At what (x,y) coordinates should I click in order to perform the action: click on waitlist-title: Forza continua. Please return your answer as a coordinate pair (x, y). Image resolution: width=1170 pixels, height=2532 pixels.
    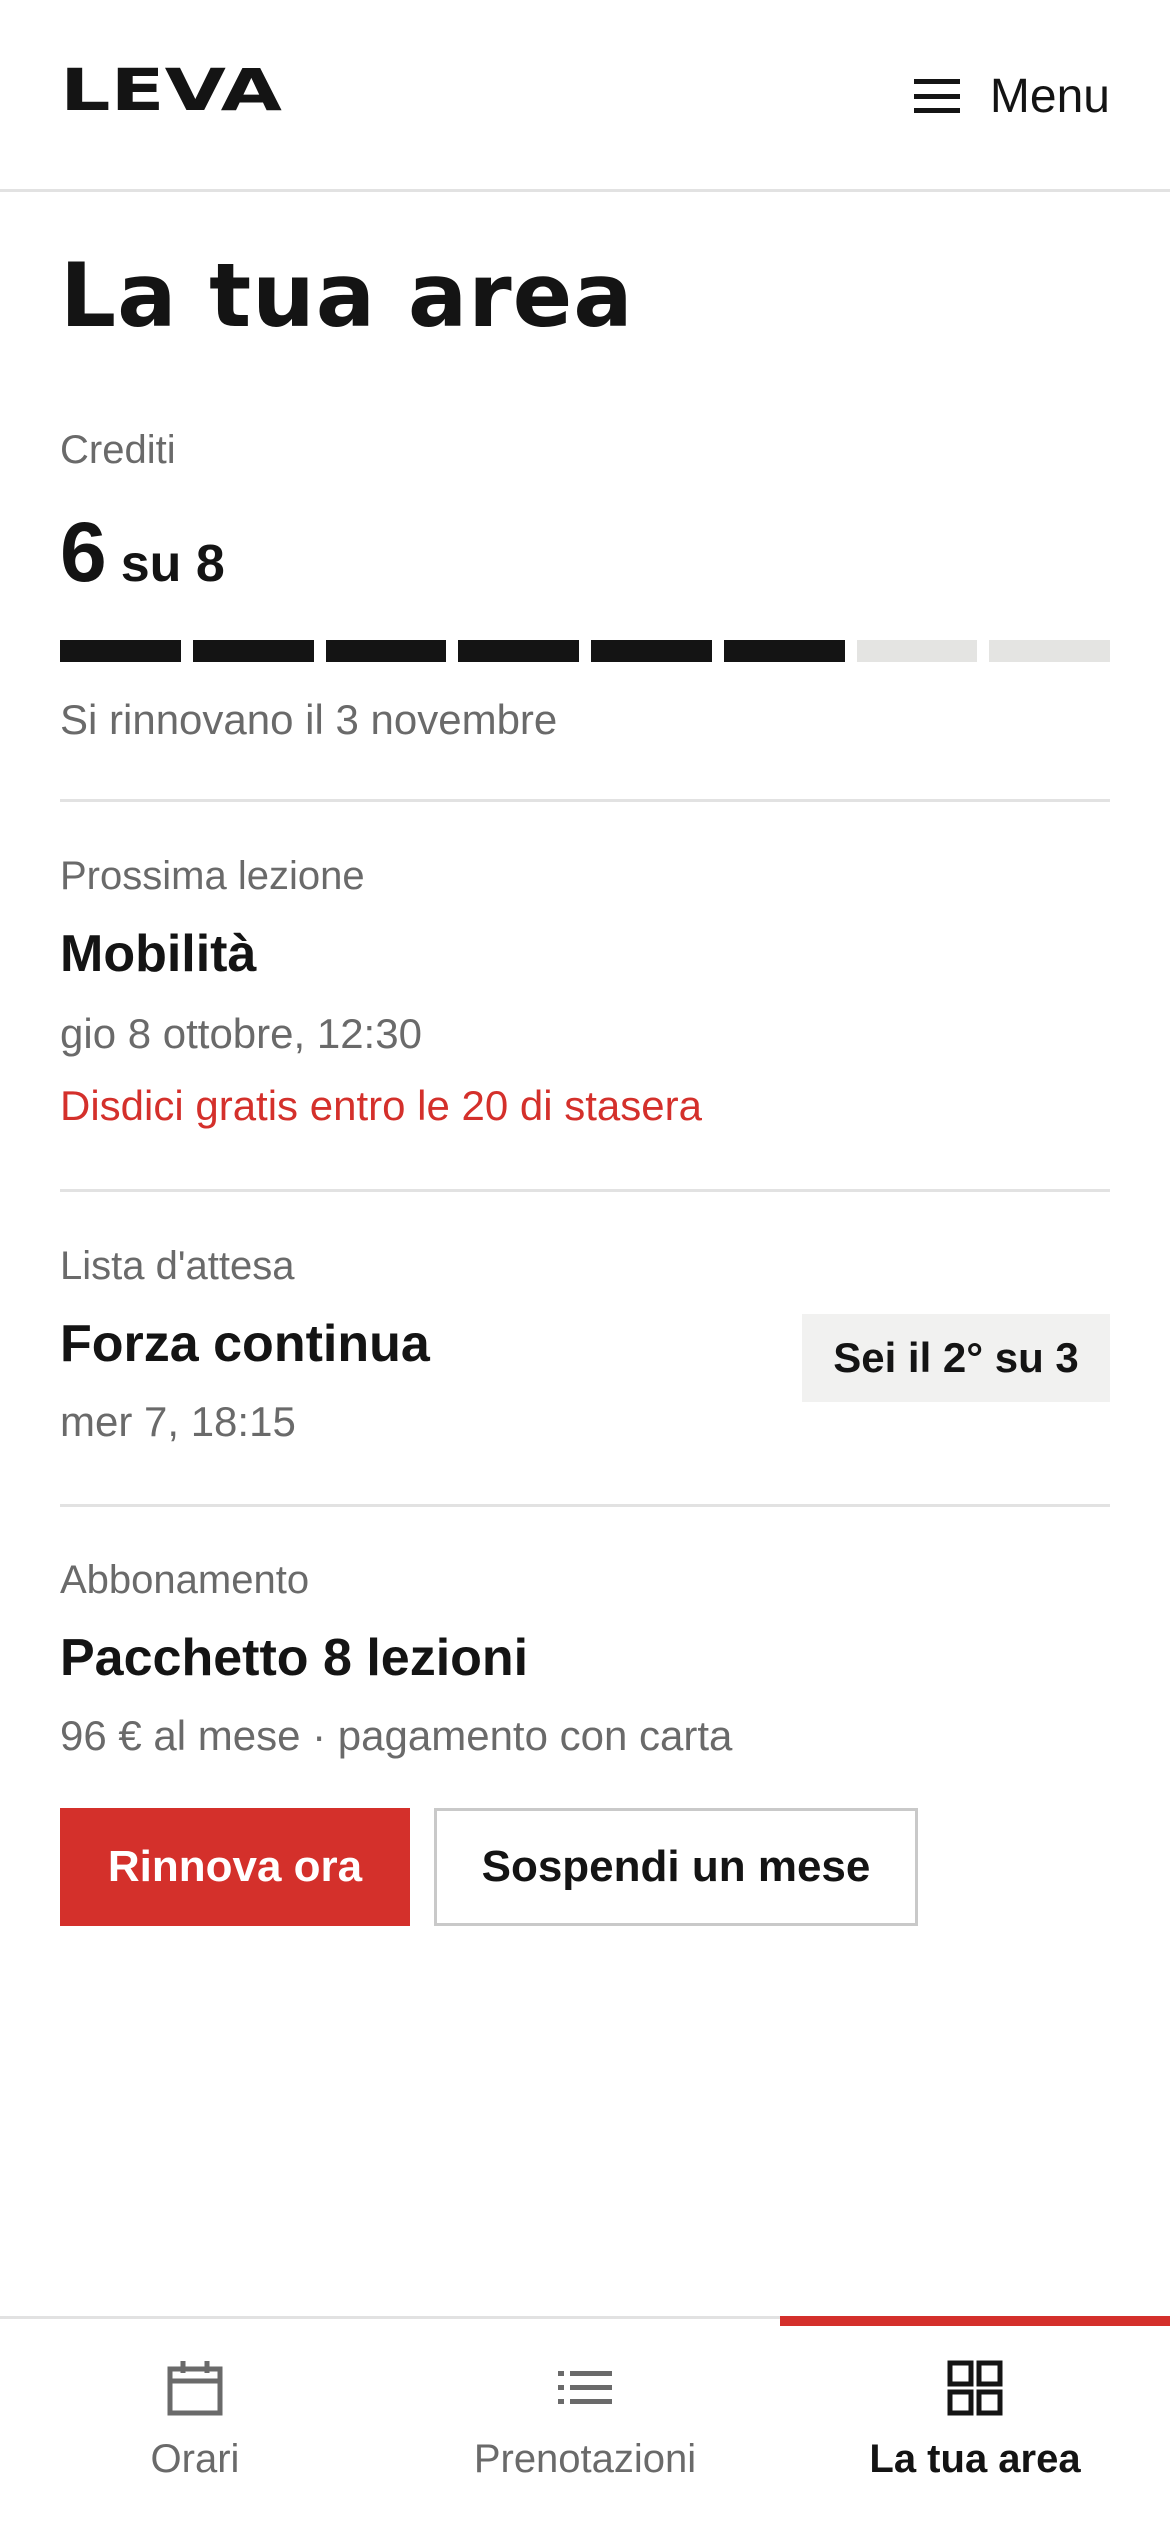
    Looking at the image, I should click on (245, 1344).